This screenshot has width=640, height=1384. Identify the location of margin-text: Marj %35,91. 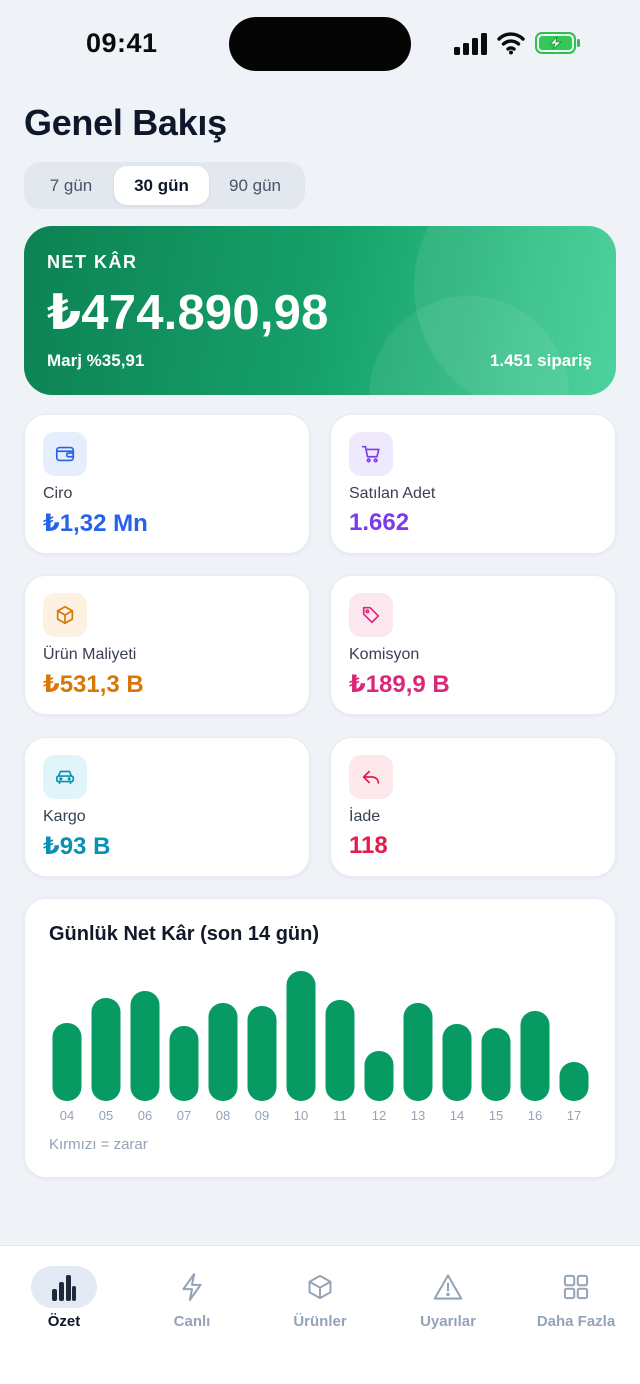
(96, 360).